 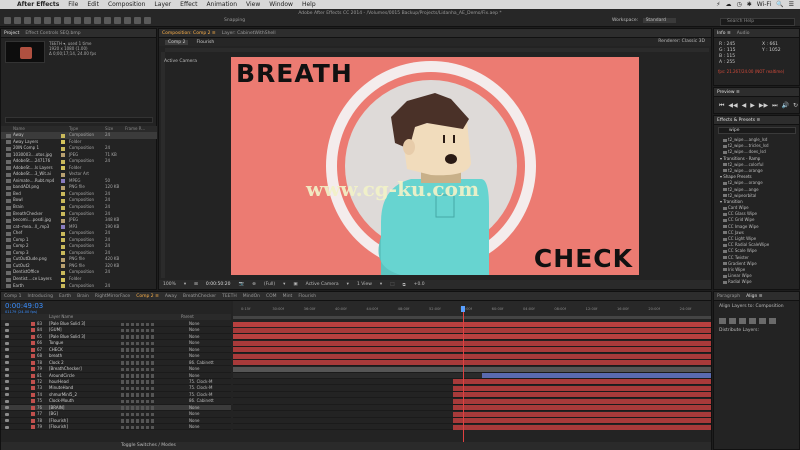 What do you see at coordinates (772, 321) in the screenshot?
I see `align-bottom-icon` at bounding box center [772, 321].